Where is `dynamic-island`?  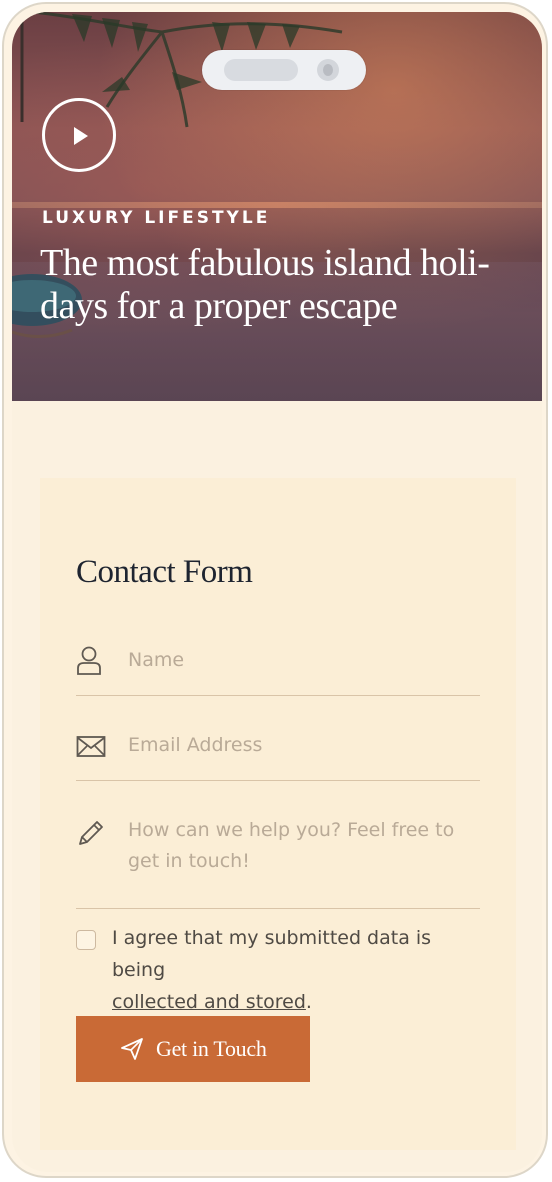 dynamic-island is located at coordinates (284, 70).